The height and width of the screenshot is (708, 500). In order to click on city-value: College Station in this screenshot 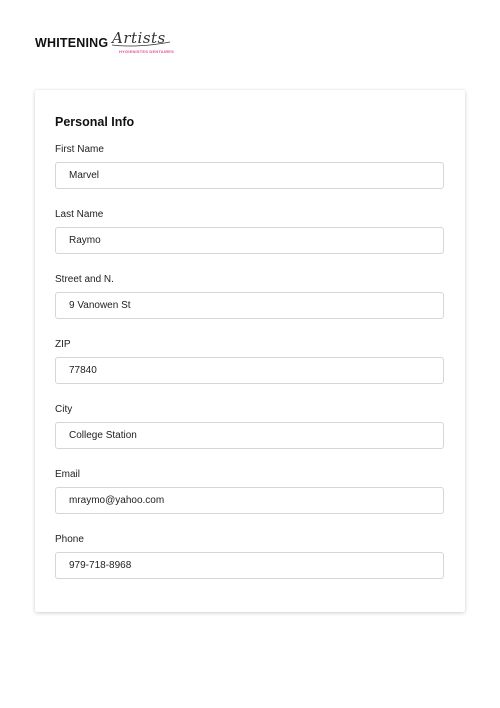, I will do `click(103, 435)`.